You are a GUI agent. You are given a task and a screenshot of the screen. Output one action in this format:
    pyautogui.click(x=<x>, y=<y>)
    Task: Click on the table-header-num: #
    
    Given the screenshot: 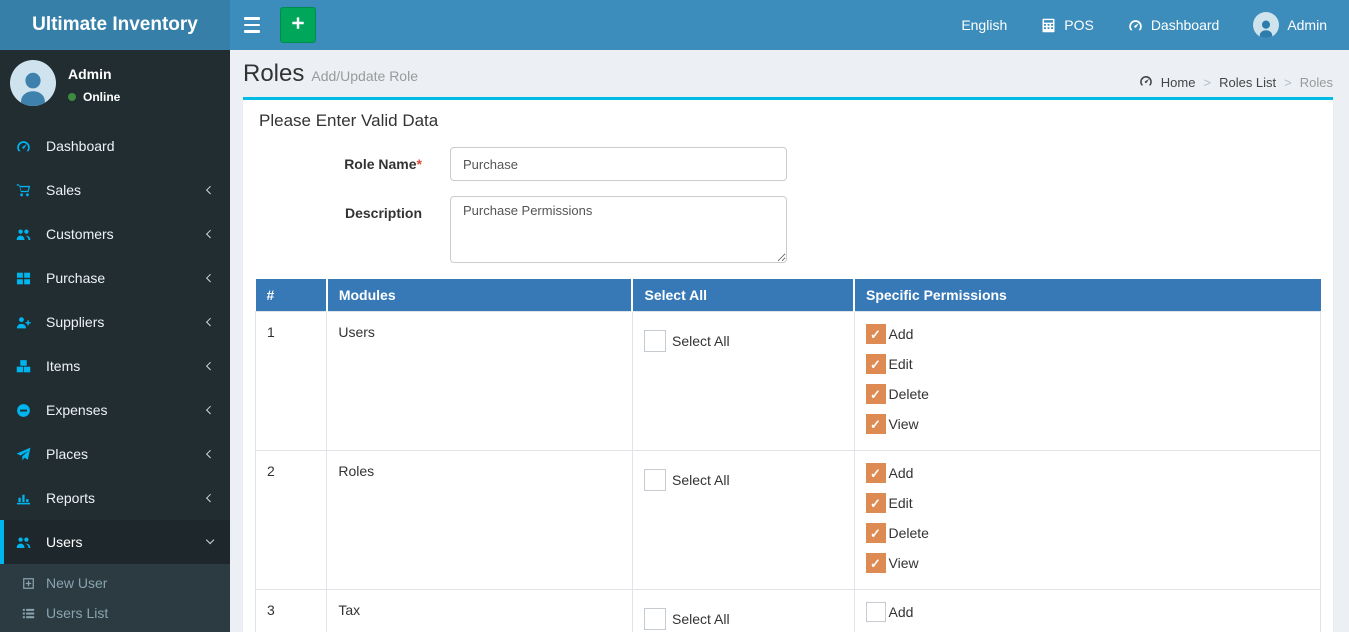 What is the action you would take?
    pyautogui.click(x=291, y=295)
    